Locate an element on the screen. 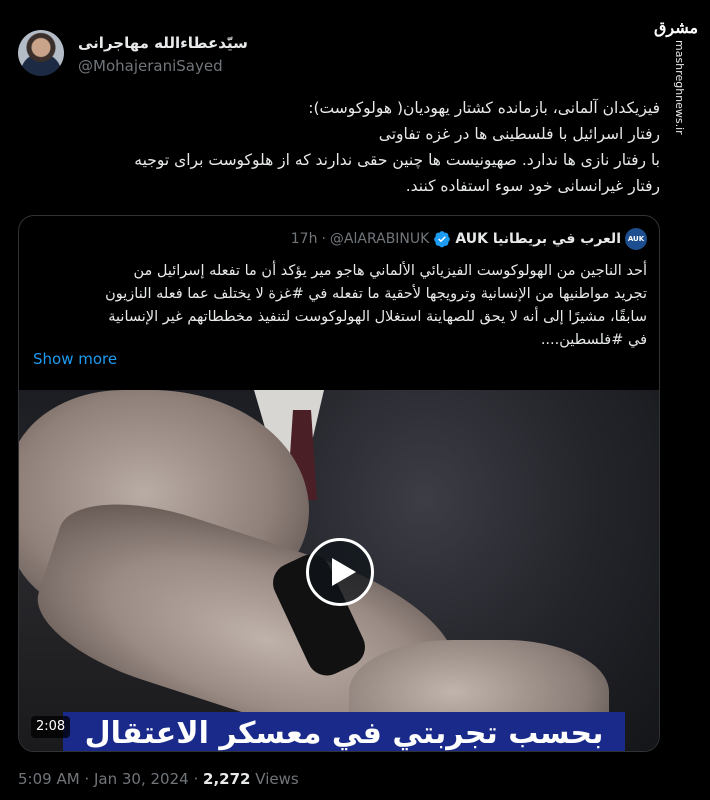 This screenshot has height=800, width=710. tweet-header: سیّدعطاءالله مهاجرانی @MohajeraniSayed is located at coordinates (328, 54).